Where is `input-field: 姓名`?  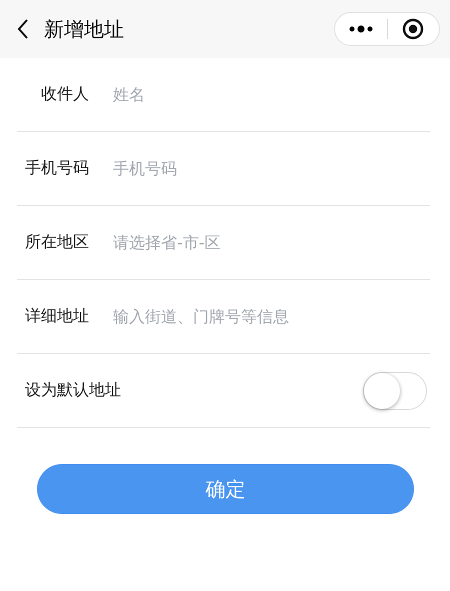 input-field: 姓名 is located at coordinates (271, 94).